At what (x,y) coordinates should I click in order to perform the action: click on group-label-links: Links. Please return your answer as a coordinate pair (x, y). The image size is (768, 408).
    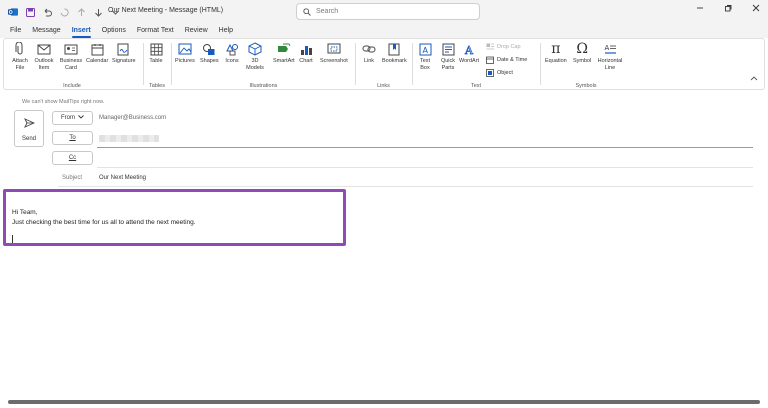
    Looking at the image, I should click on (383, 86).